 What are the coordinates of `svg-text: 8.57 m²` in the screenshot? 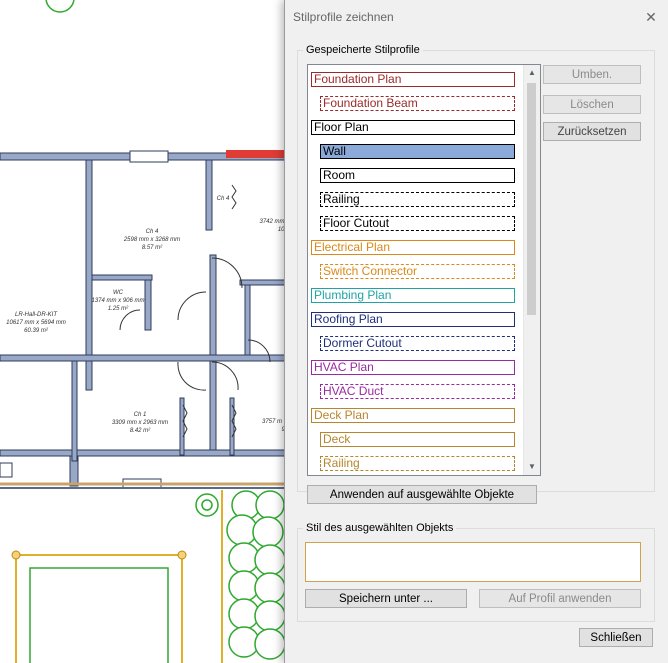 It's located at (152, 248).